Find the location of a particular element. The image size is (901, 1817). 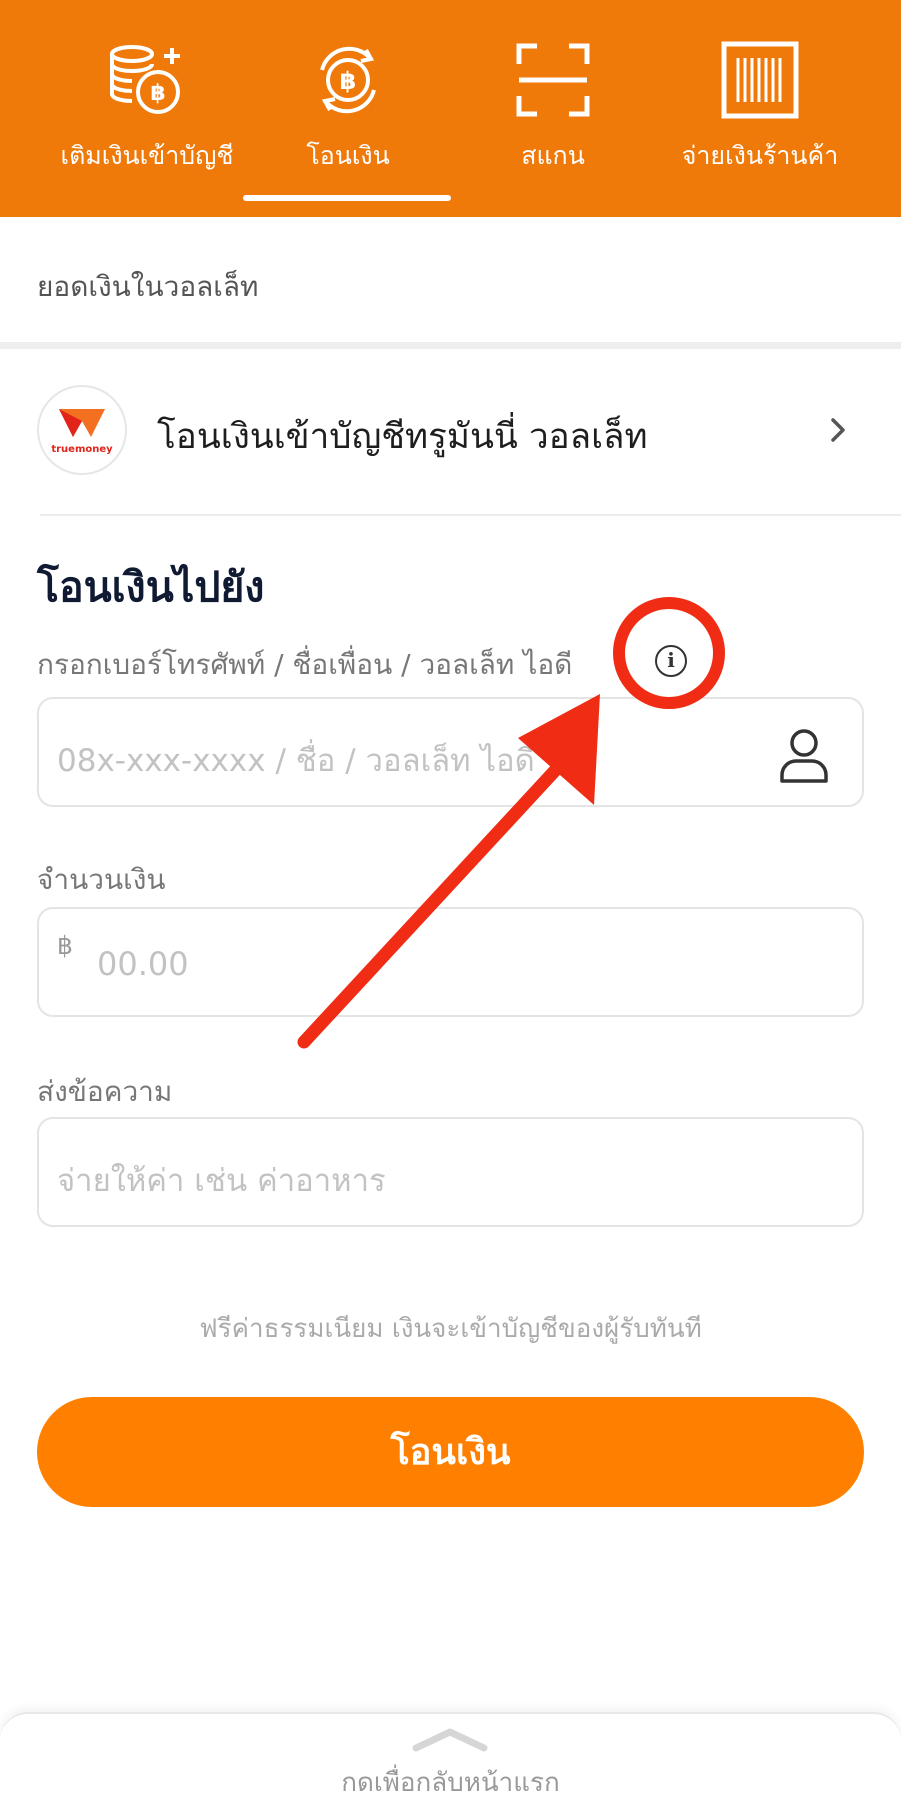

nav-item-pay-merchant: จ่ายเงินร้านค้า is located at coordinates (760, 105).